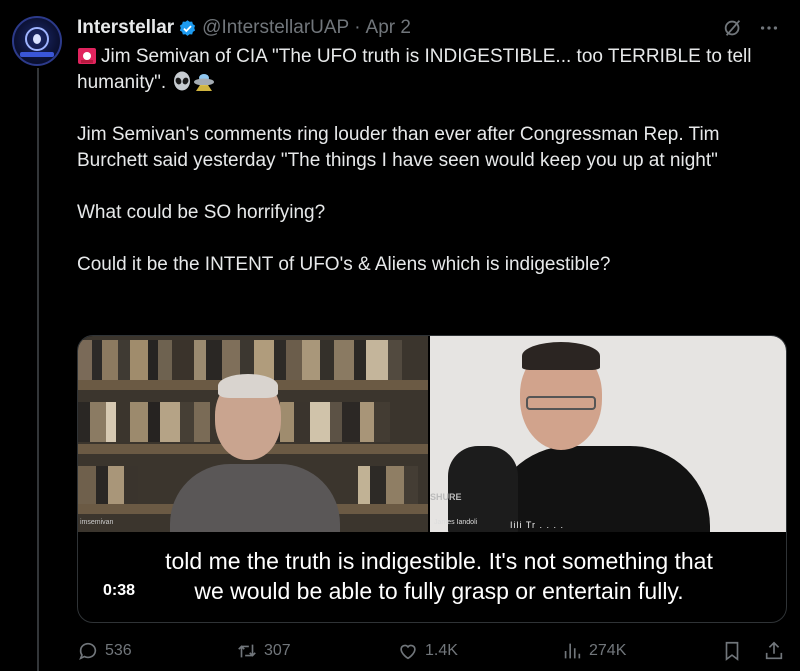 The width and height of the screenshot is (800, 671). I want to click on shirt-text: Iili Tr . . . ., so click(537, 525).